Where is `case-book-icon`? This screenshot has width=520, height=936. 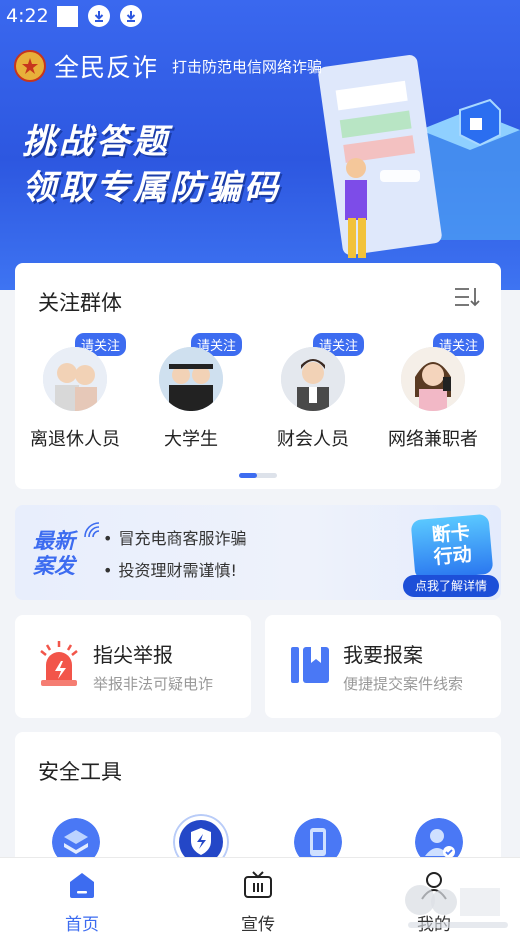
case-book-icon is located at coordinates (310, 665).